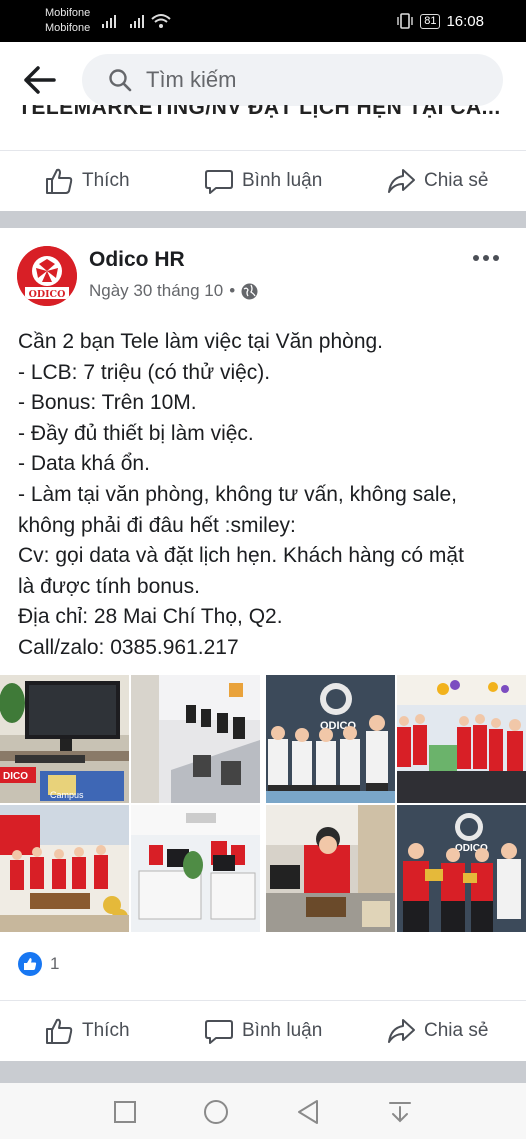 The height and width of the screenshot is (1139, 526). What do you see at coordinates (144, 372) in the screenshot?
I see `post-line: - LCB: 7 triệu (có thử việc).` at bounding box center [144, 372].